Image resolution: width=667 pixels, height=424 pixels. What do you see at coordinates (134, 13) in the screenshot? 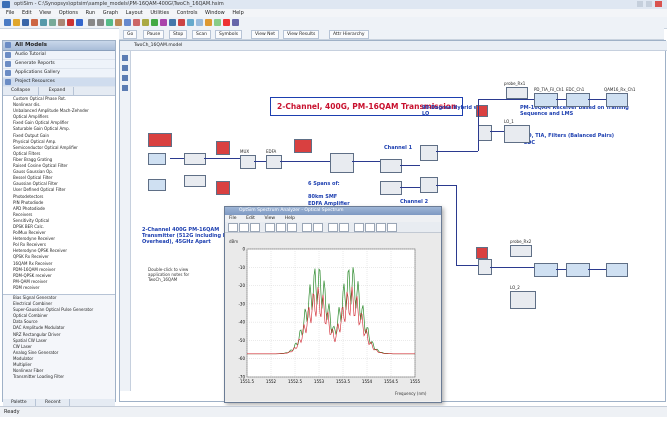
I see `menu-layout: Layout` at bounding box center [134, 13].